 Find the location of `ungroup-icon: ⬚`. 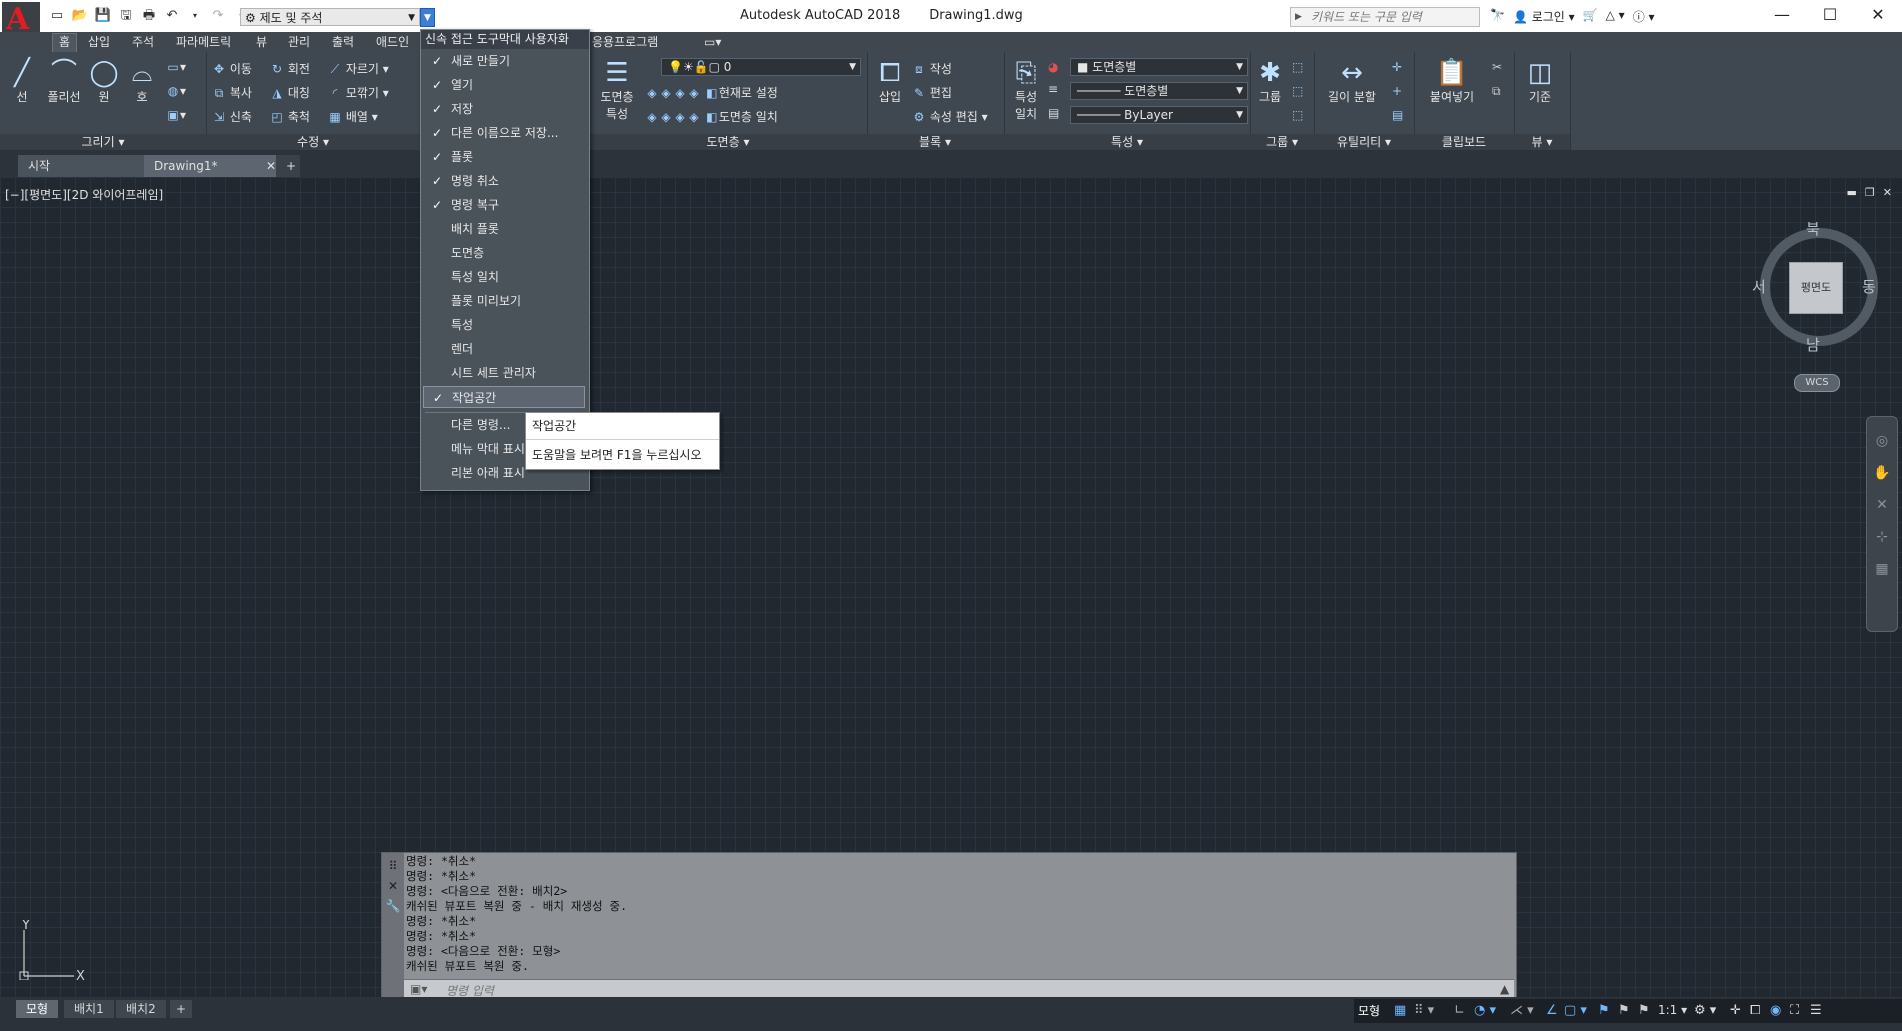

ungroup-icon: ⬚ is located at coordinates (1297, 67).